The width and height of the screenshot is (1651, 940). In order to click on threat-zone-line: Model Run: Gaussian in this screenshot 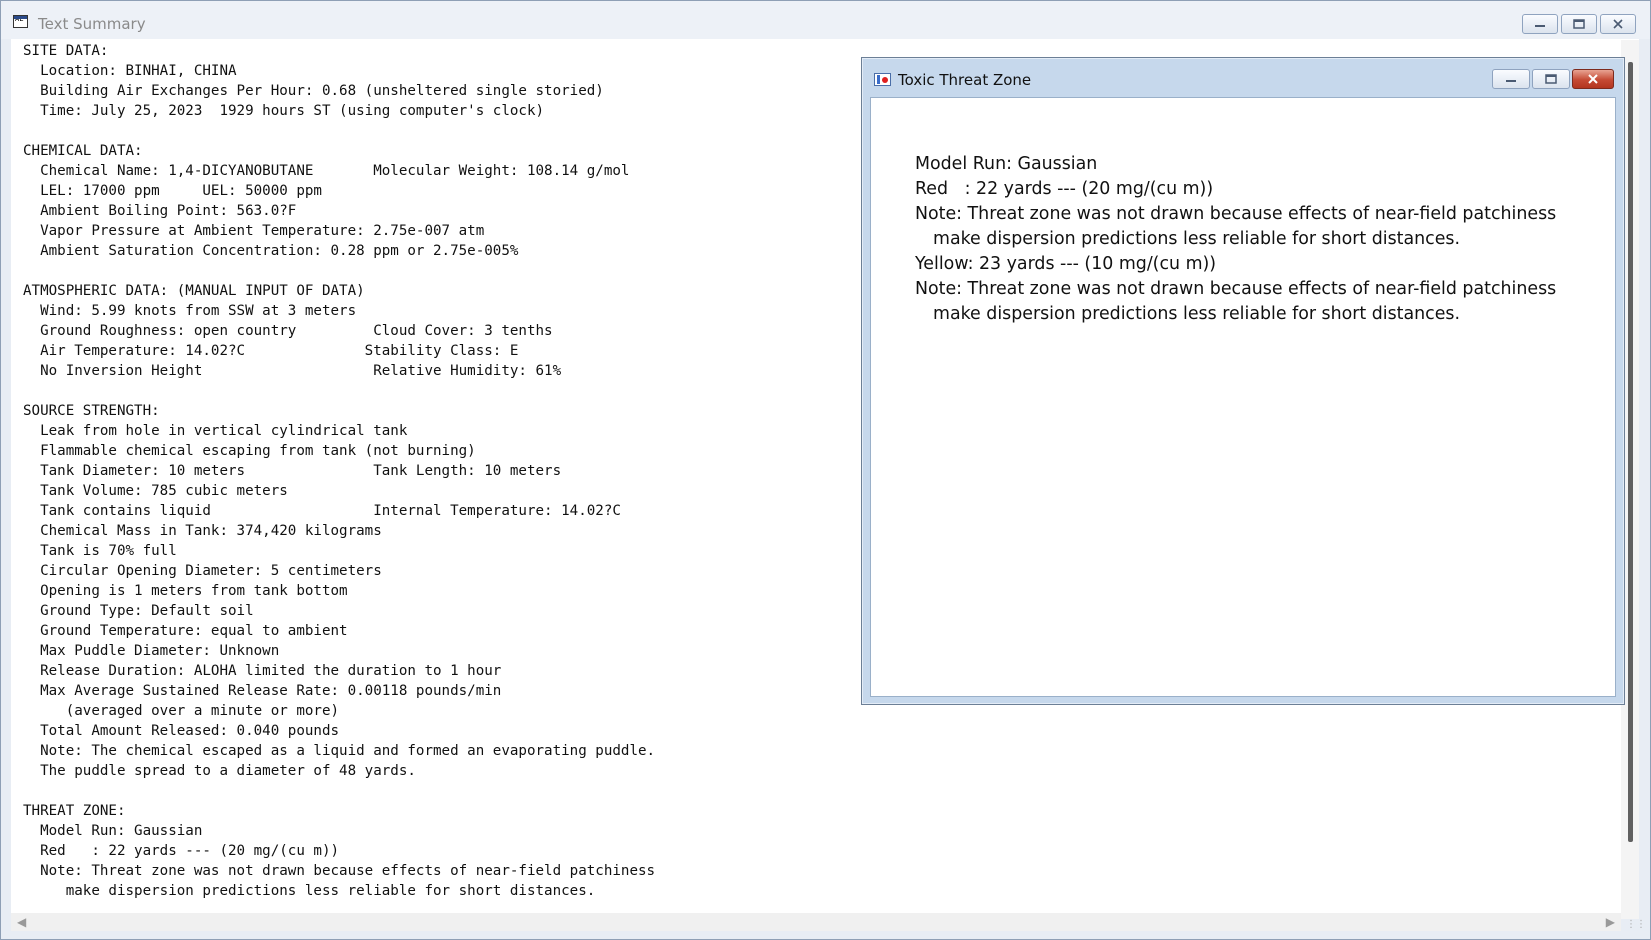, I will do `click(1006, 164)`.